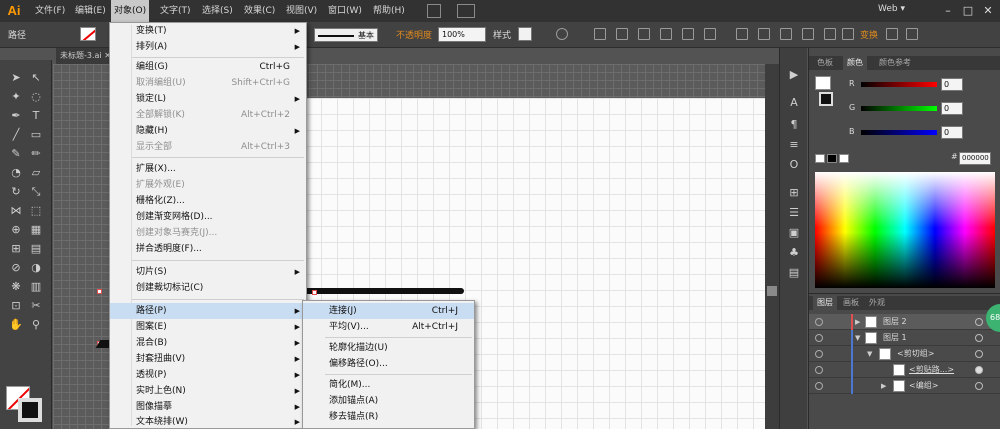 The height and width of the screenshot is (429, 1000). I want to click on stroke-color-swatch, so click(30, 410).